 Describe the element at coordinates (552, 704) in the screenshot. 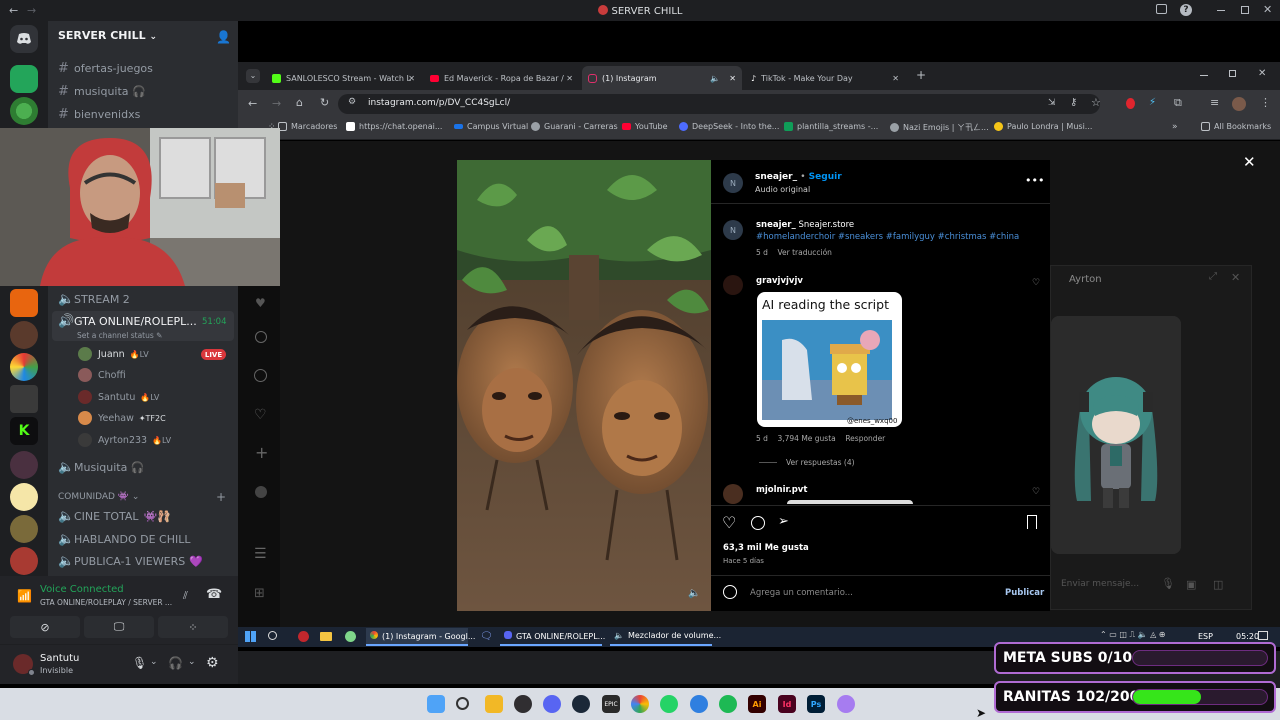

I see `discord-icon` at that location.